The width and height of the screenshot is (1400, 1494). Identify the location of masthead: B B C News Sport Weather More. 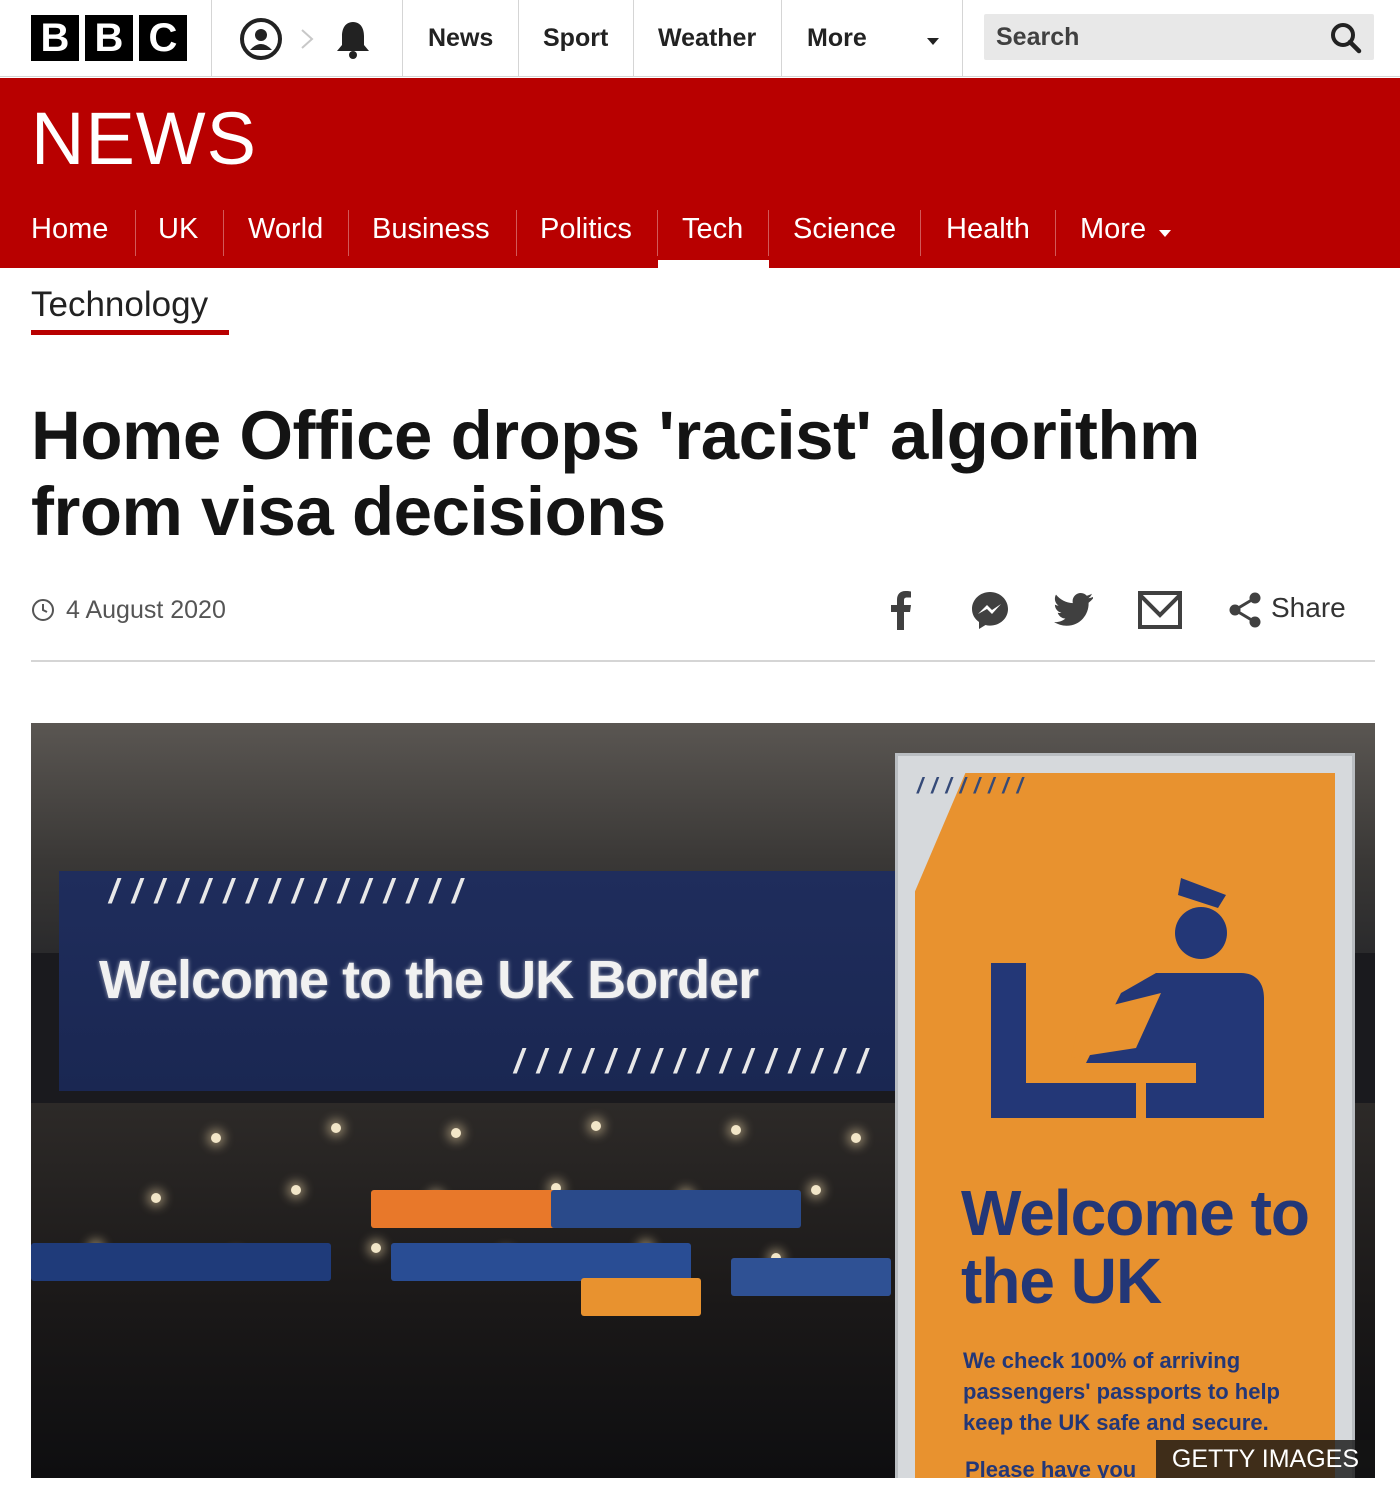
(700, 38).